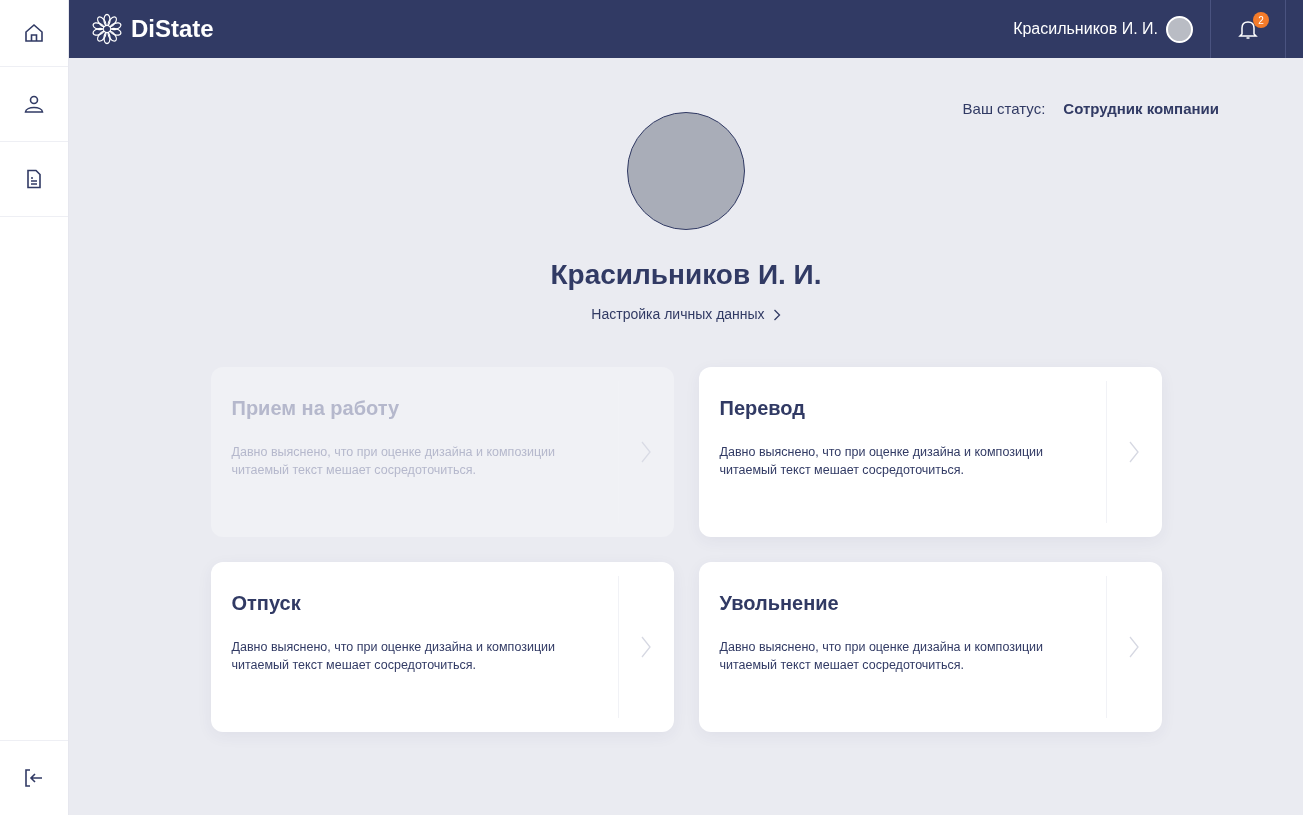  What do you see at coordinates (107, 29) in the screenshot?
I see `flower-logo-icon` at bounding box center [107, 29].